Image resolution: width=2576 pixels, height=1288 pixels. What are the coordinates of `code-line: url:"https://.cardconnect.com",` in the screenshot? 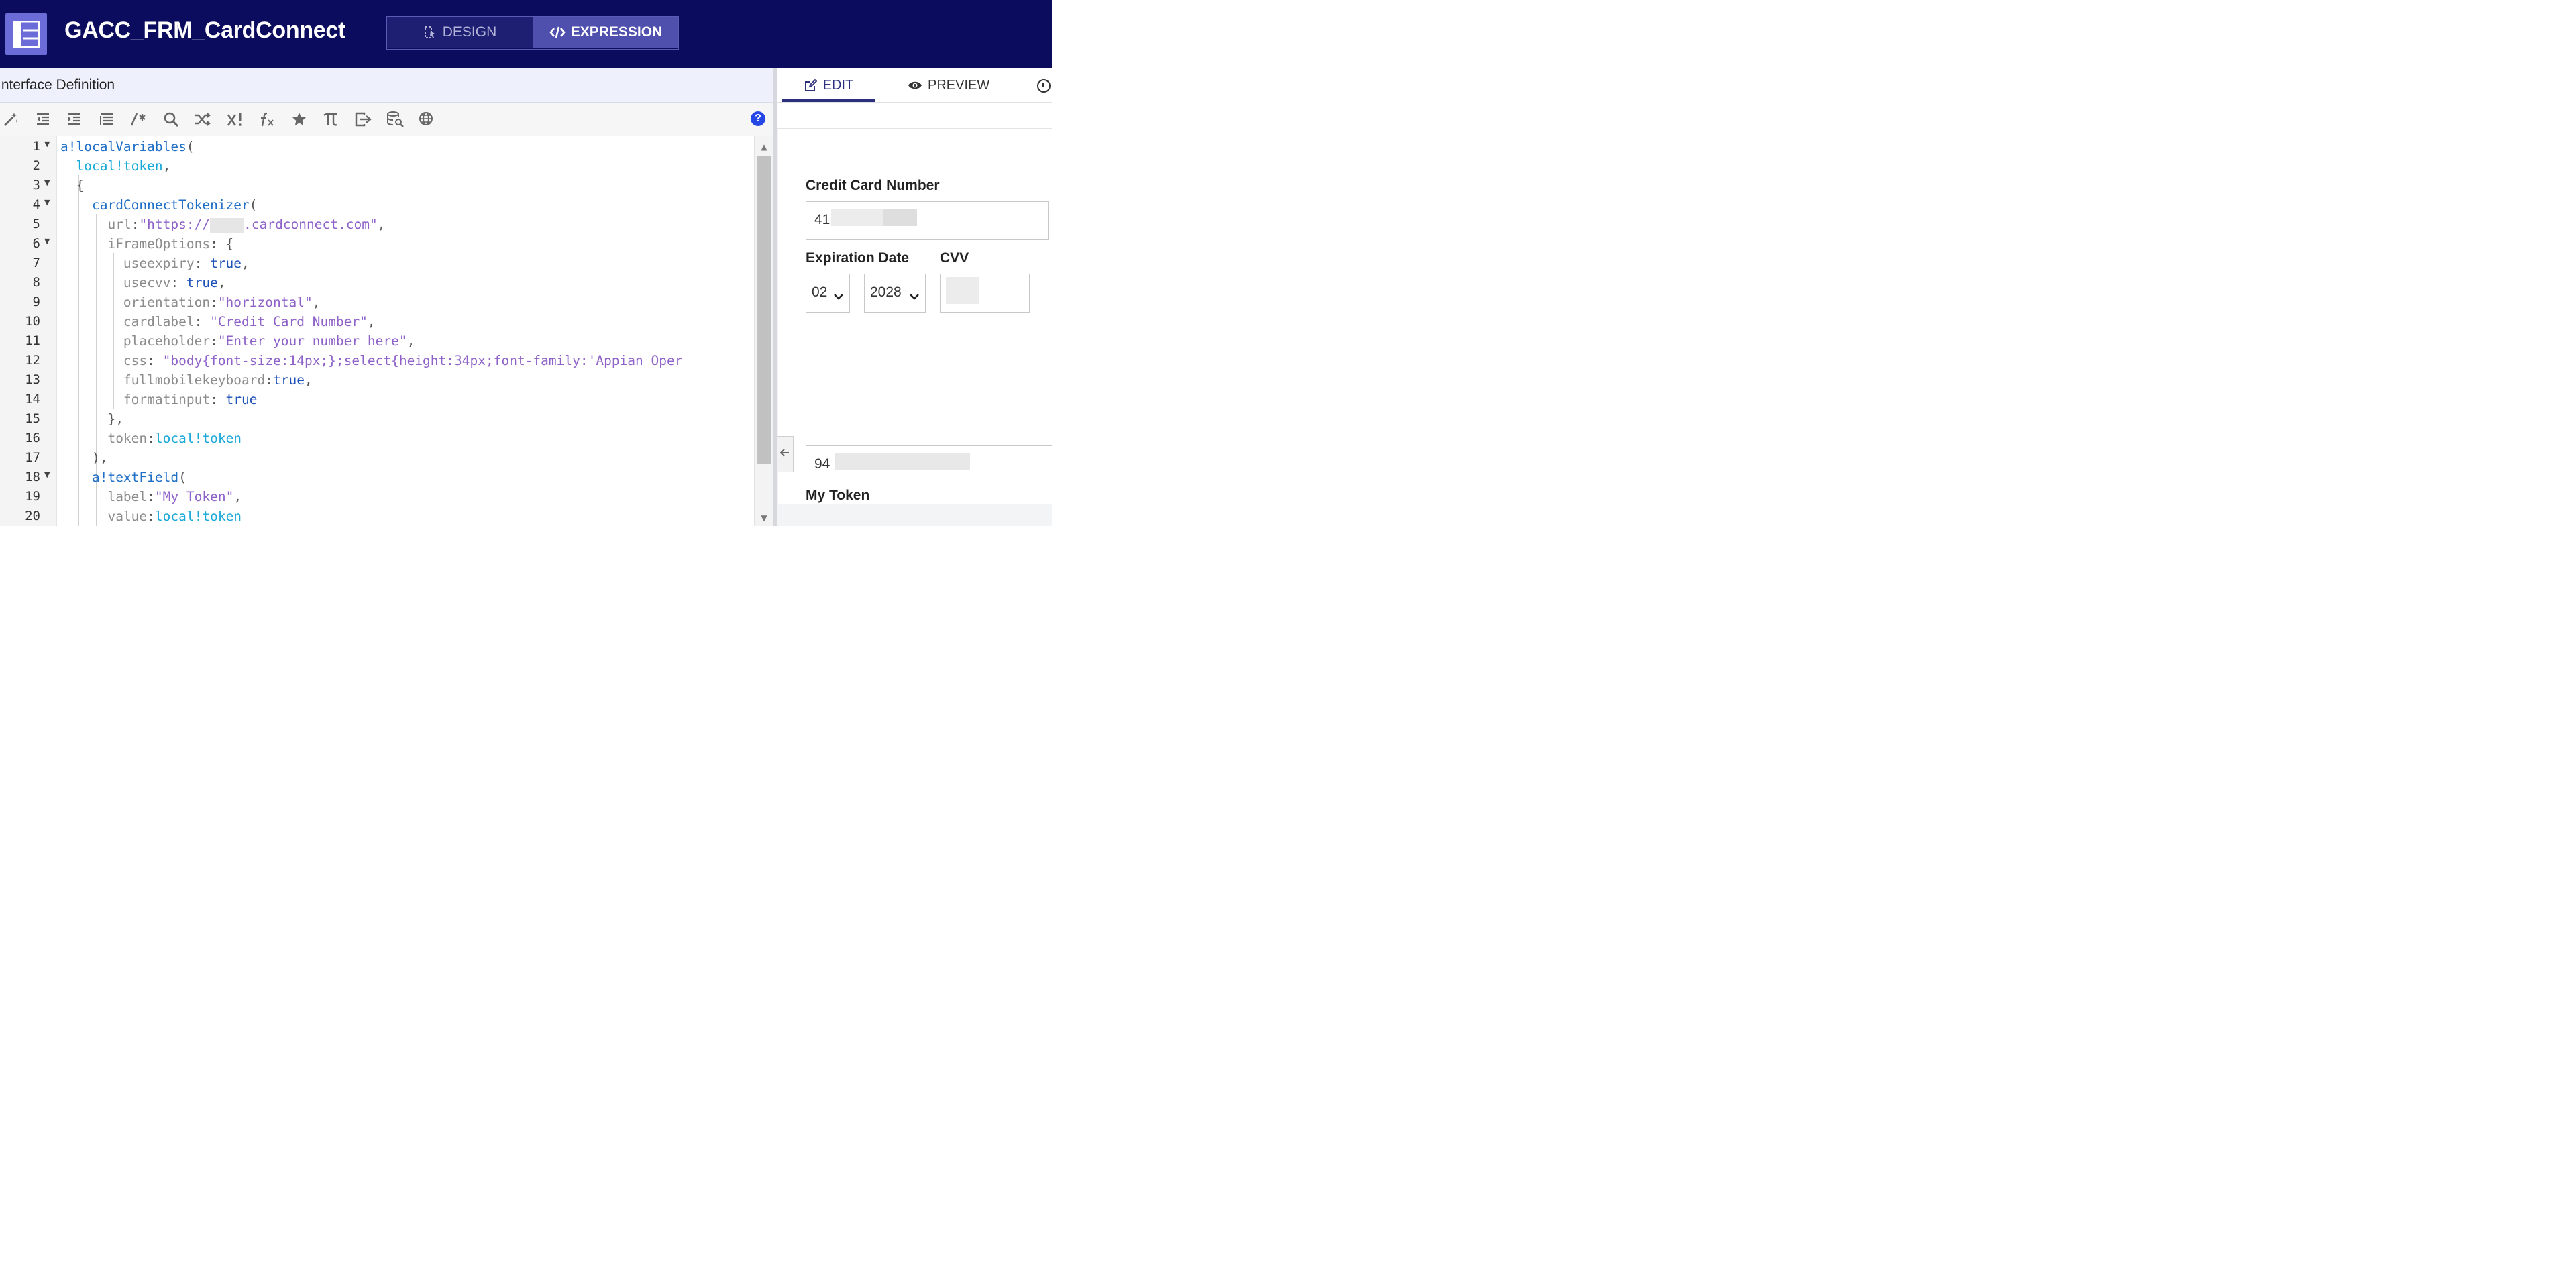 It's located at (246, 225).